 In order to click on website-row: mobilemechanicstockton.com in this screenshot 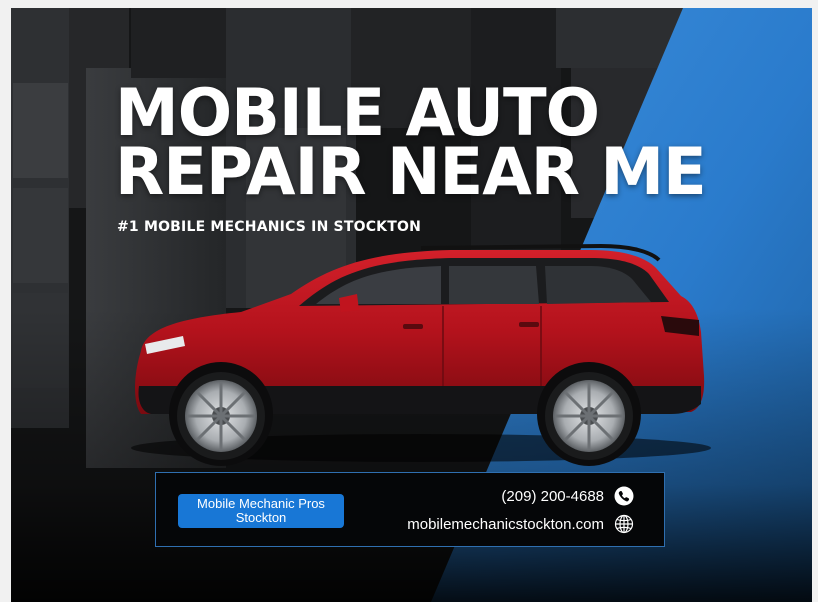, I will do `click(520, 524)`.